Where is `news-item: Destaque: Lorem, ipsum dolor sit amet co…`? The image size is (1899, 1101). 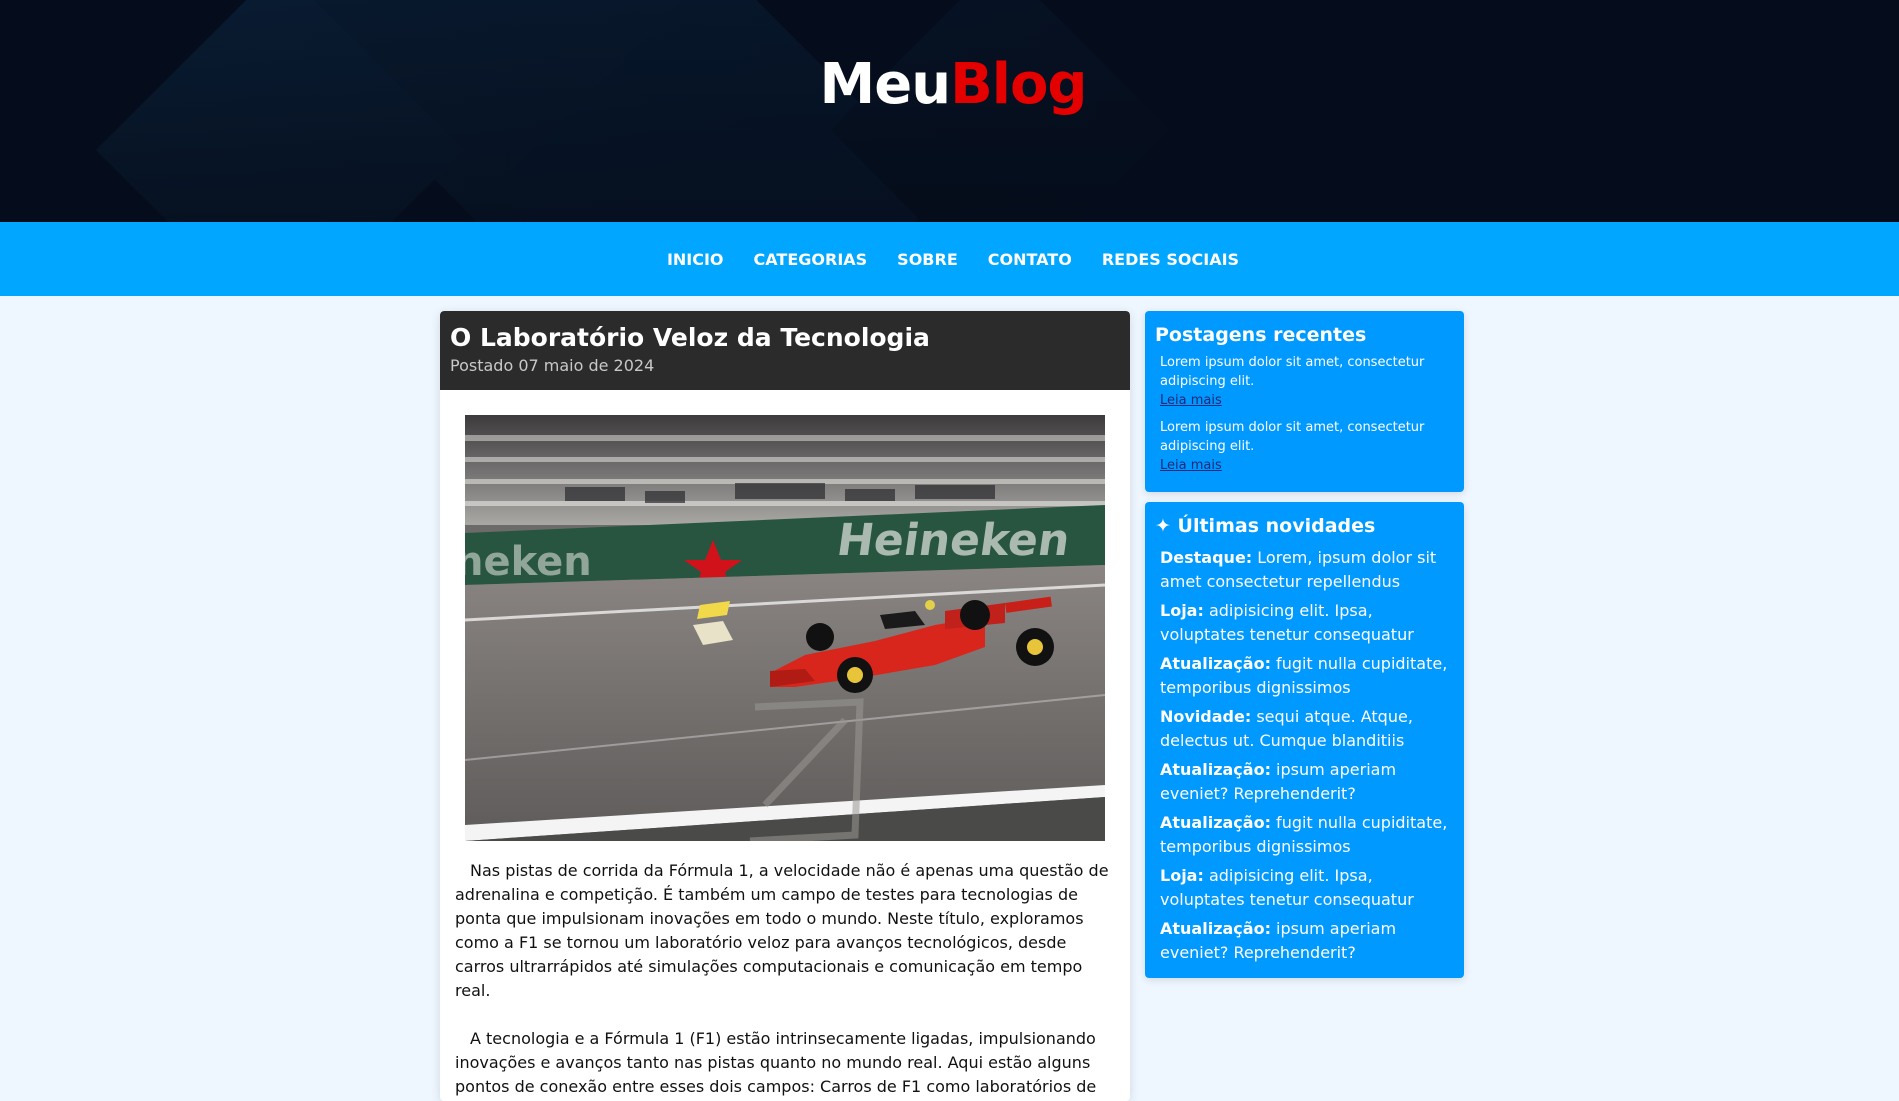 news-item: Destaque: Lorem, ipsum dolor sit amet co… is located at coordinates (1307, 570).